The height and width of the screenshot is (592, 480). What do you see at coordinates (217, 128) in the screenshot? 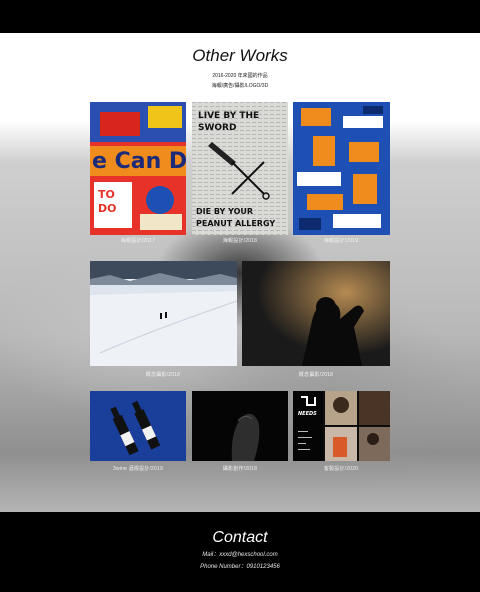
I see `svg-text: SWORD` at bounding box center [217, 128].